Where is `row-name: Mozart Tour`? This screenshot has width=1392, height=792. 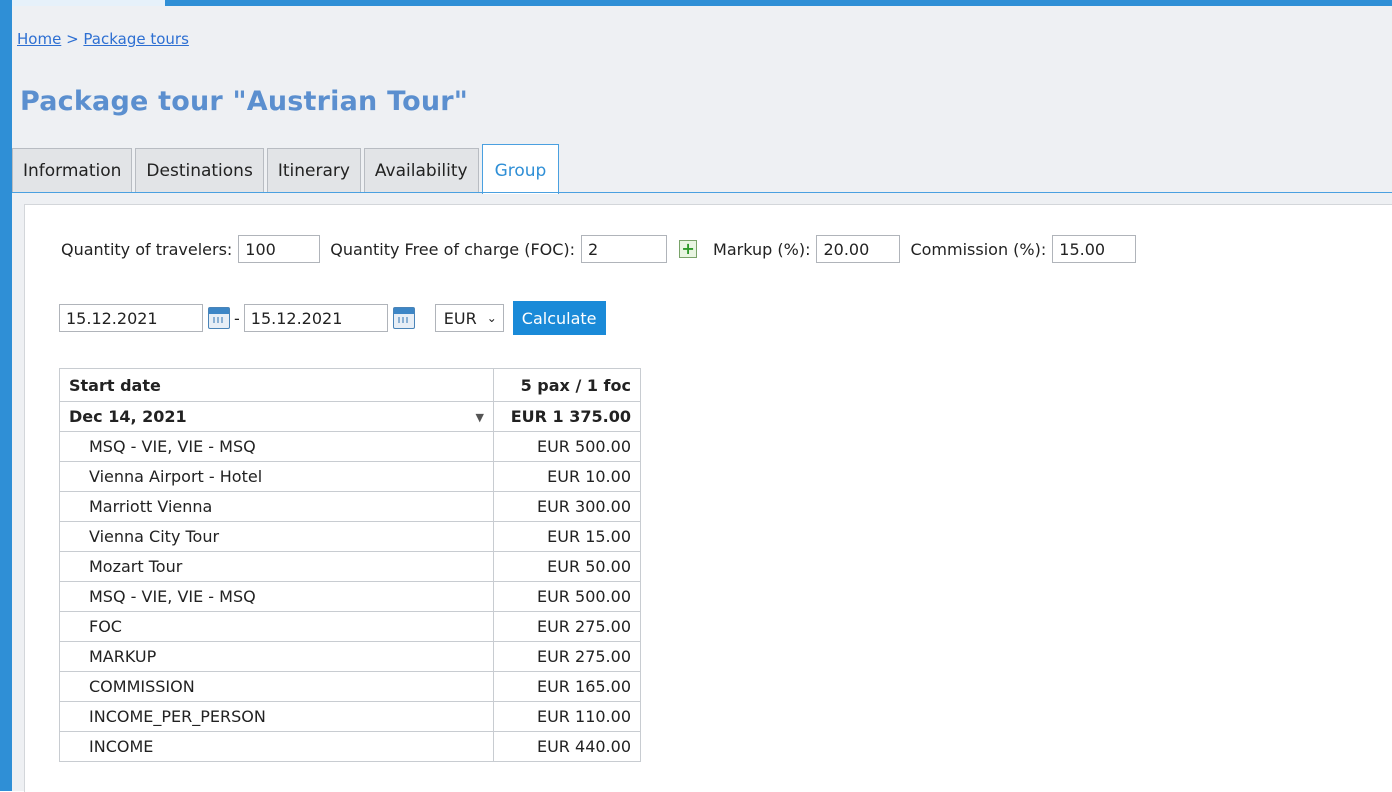 row-name: Mozart Tour is located at coordinates (276, 566).